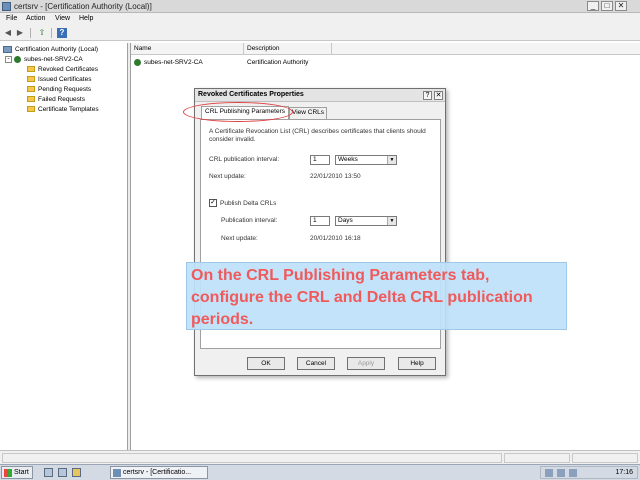 This screenshot has width=640, height=480. I want to click on help-button: Help, so click(417, 363).